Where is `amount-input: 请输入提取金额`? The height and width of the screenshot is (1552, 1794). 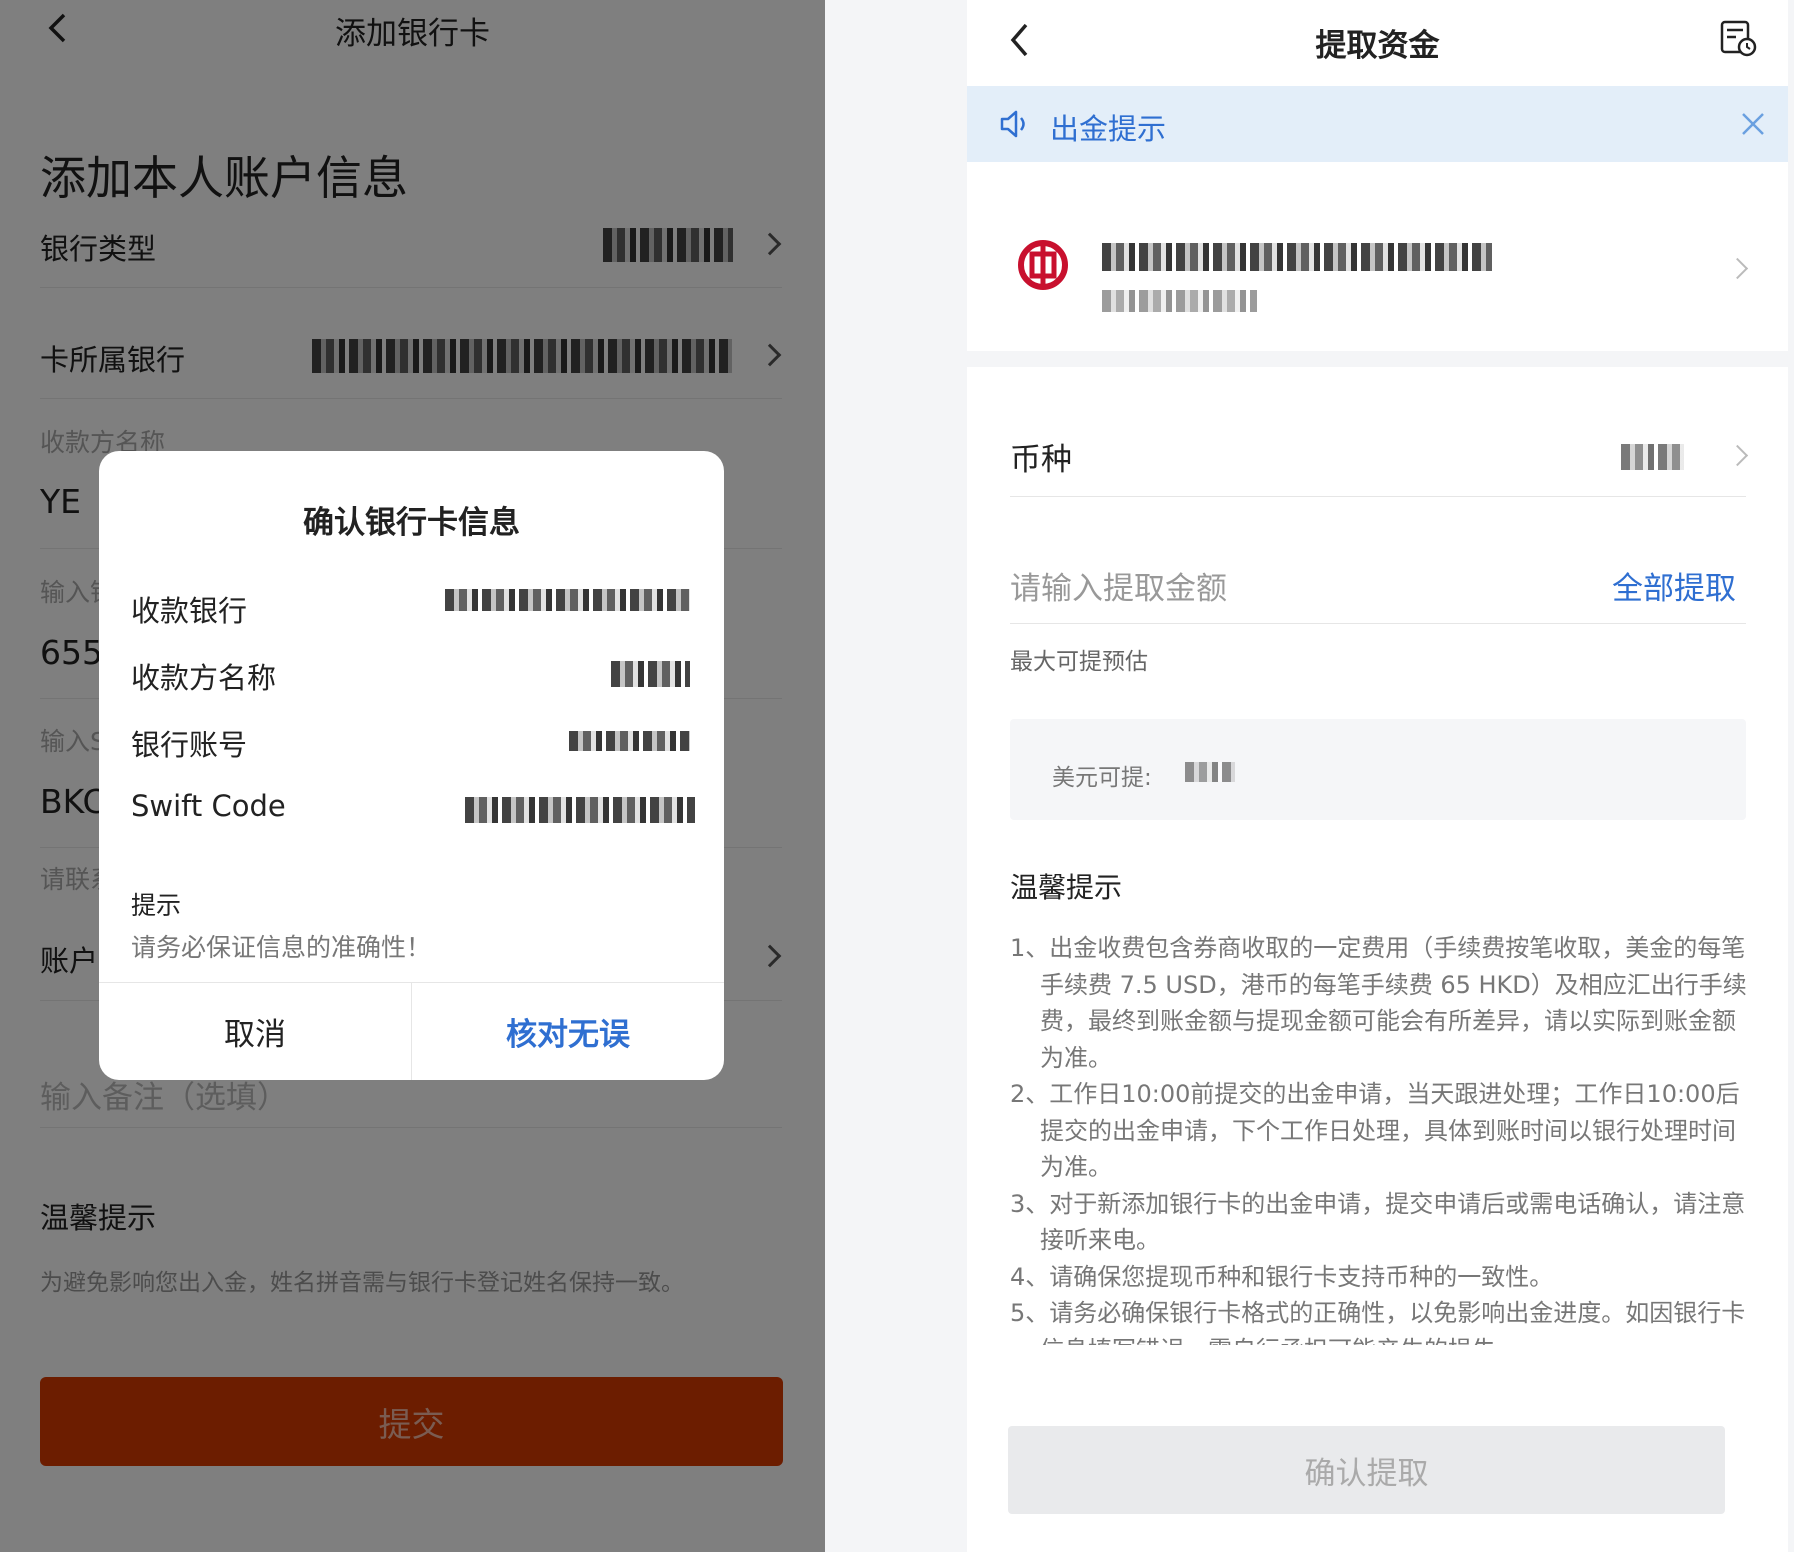
amount-input: 请输入提取金额 is located at coordinates (1118, 585).